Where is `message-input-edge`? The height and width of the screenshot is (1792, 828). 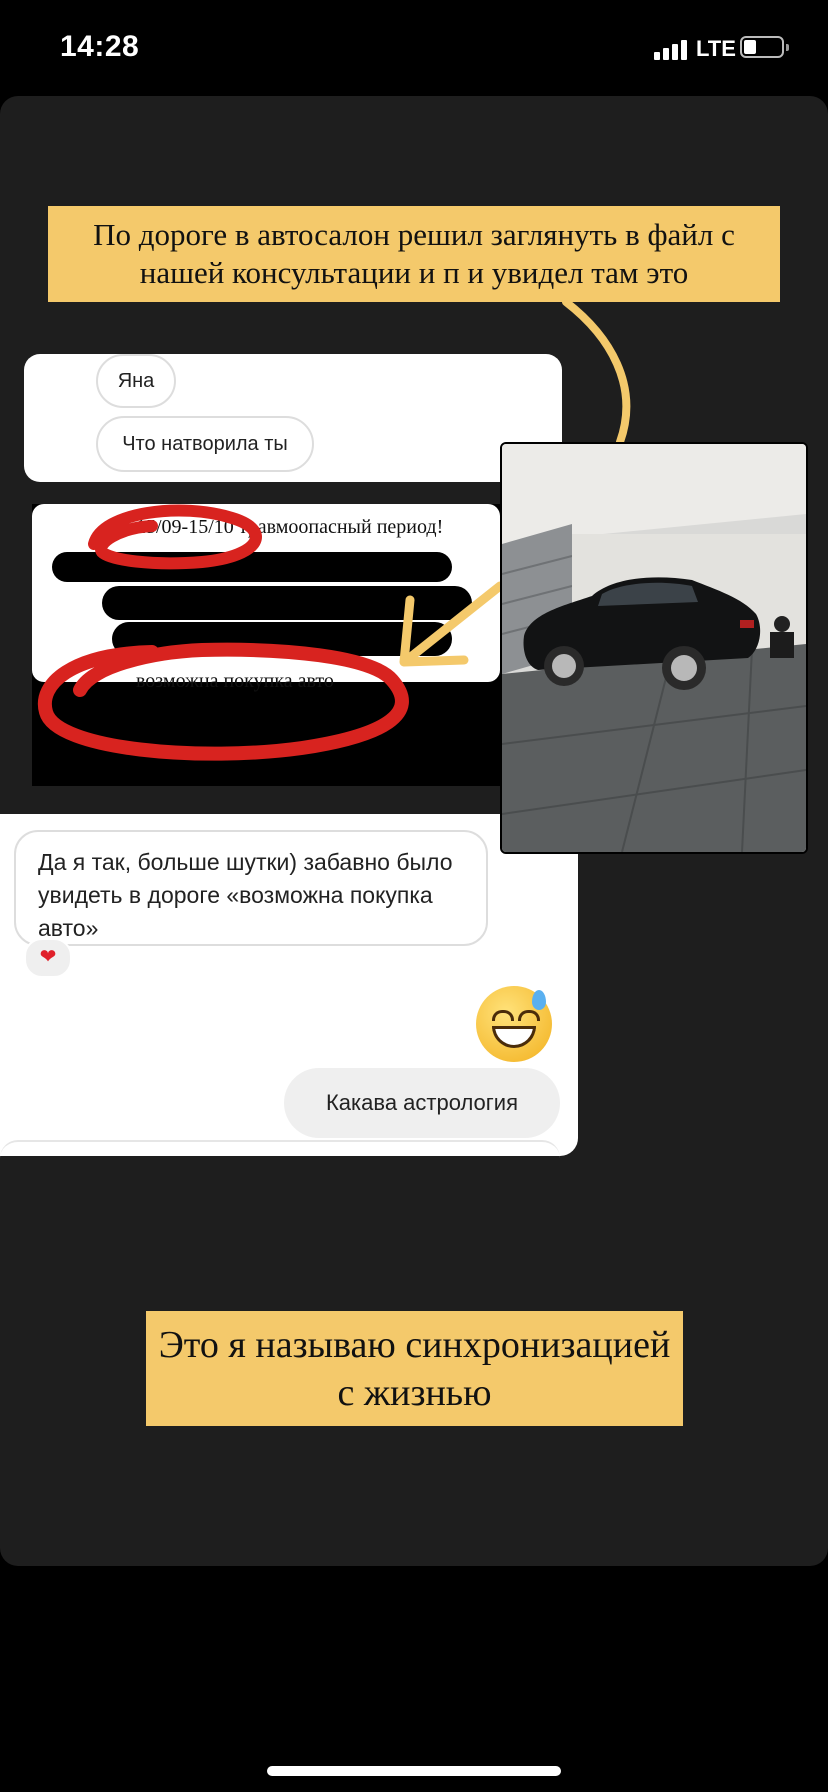
message-input-edge is located at coordinates (280, 1149).